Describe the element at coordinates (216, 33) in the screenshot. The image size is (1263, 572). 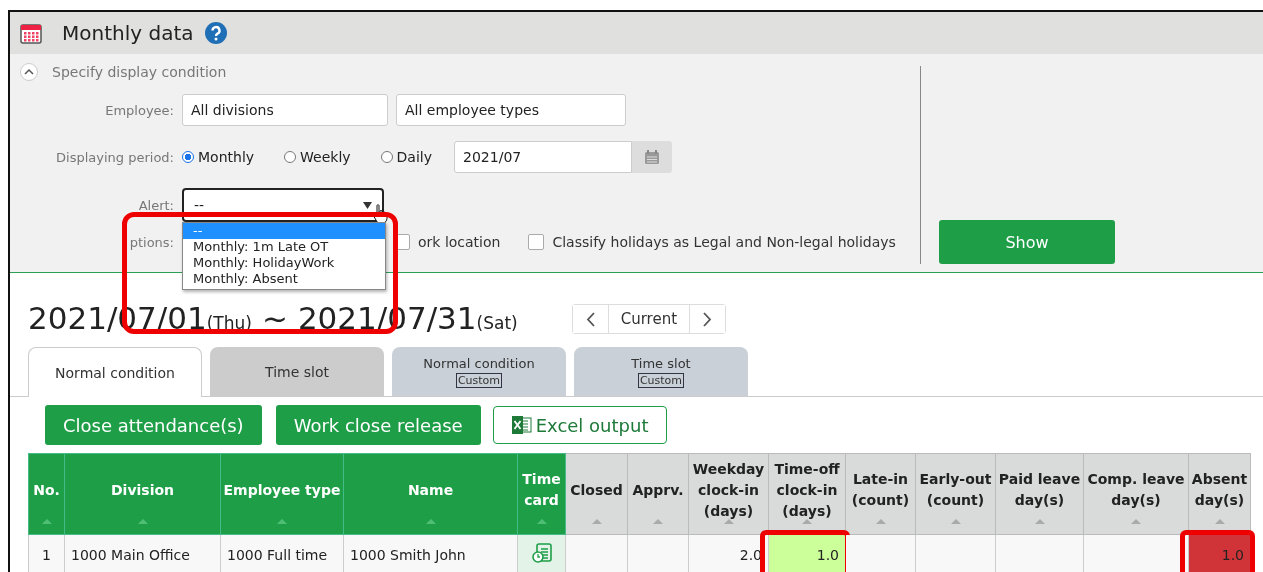
I see `help-icon` at that location.